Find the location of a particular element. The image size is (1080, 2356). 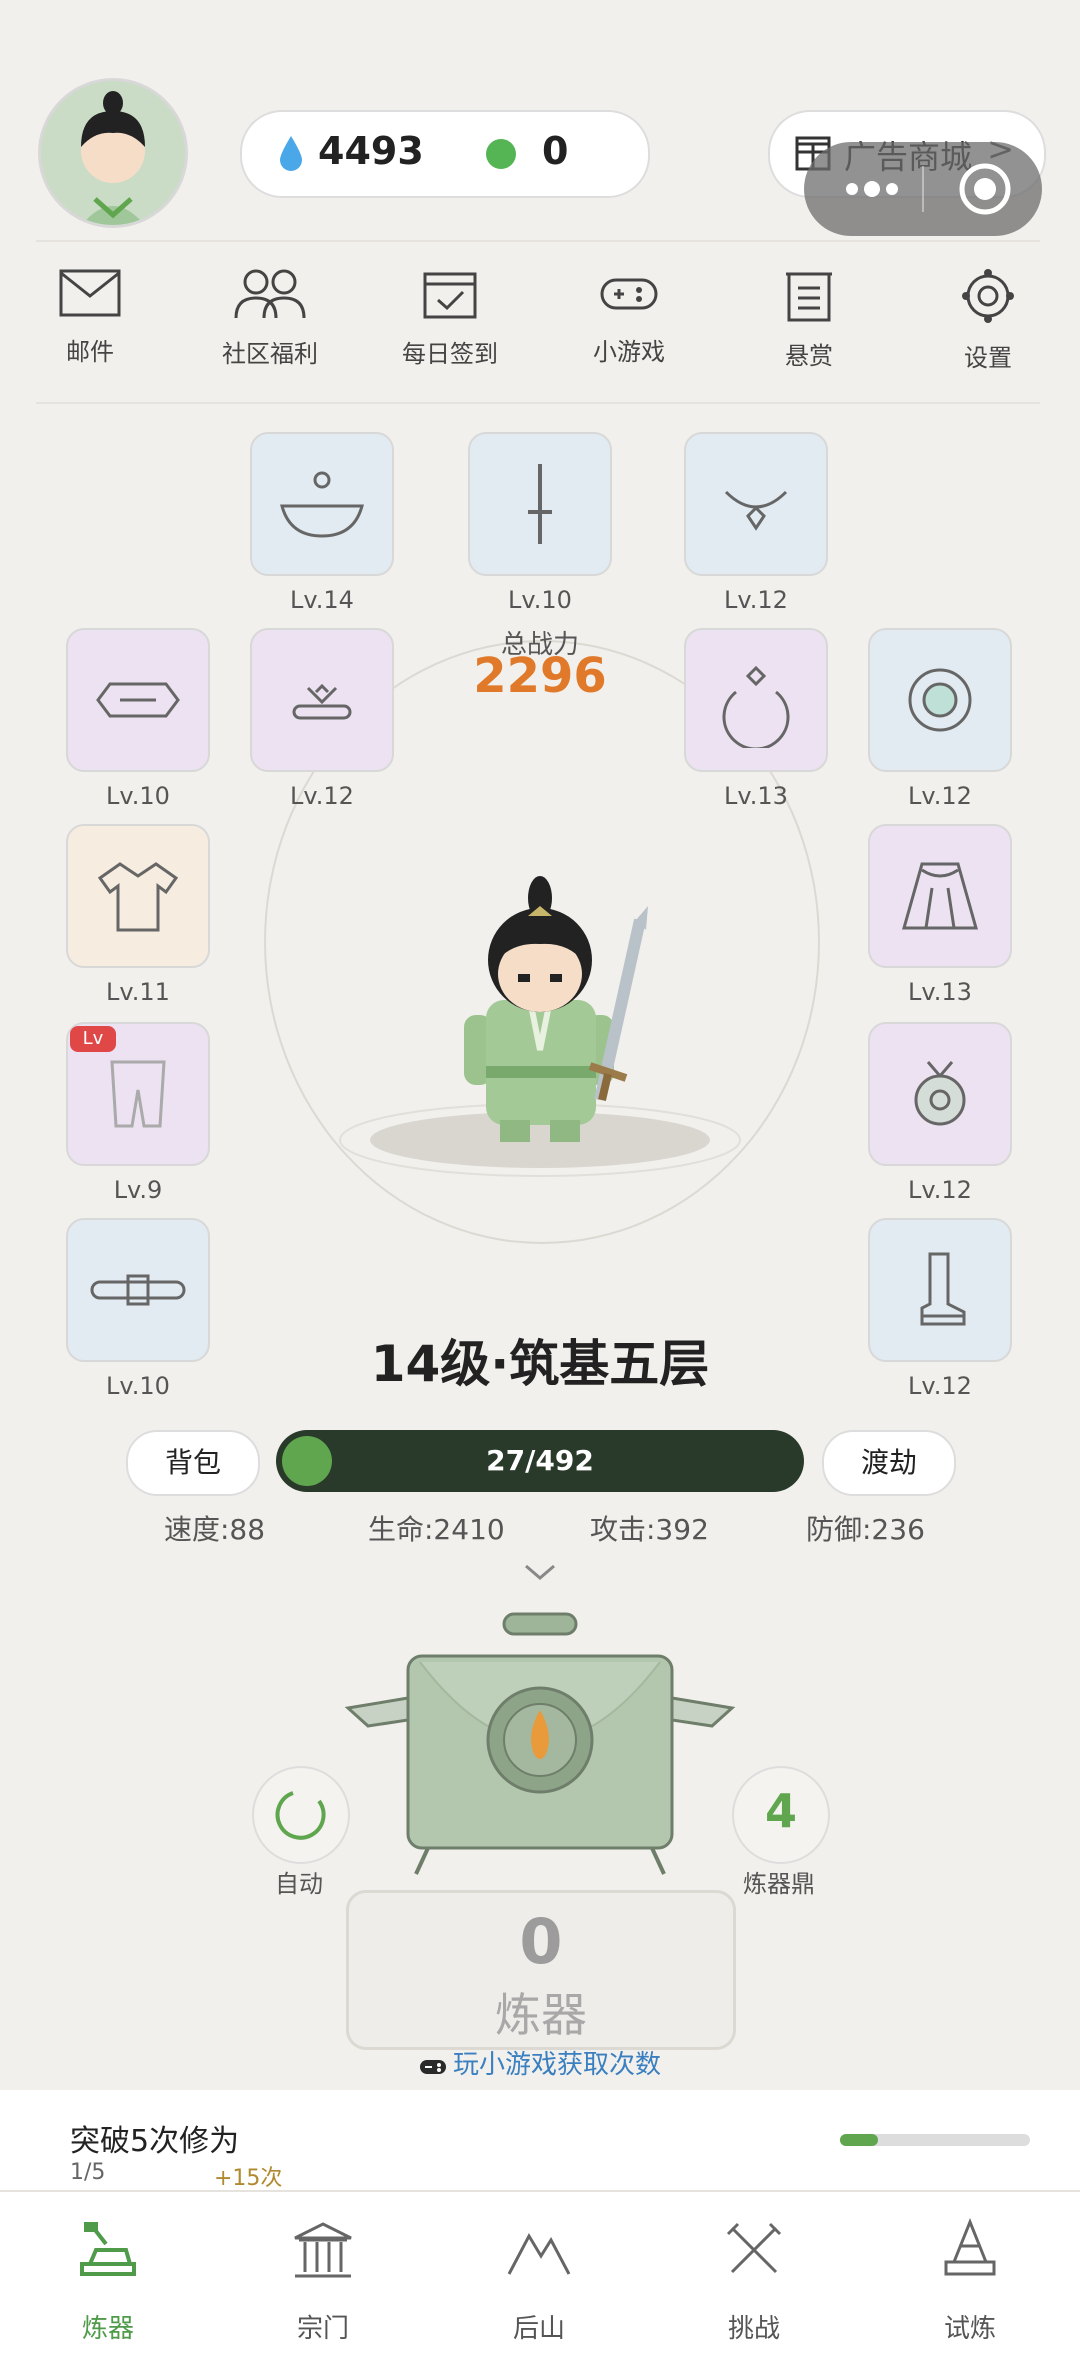

equip-slot-hat is located at coordinates (322, 504).